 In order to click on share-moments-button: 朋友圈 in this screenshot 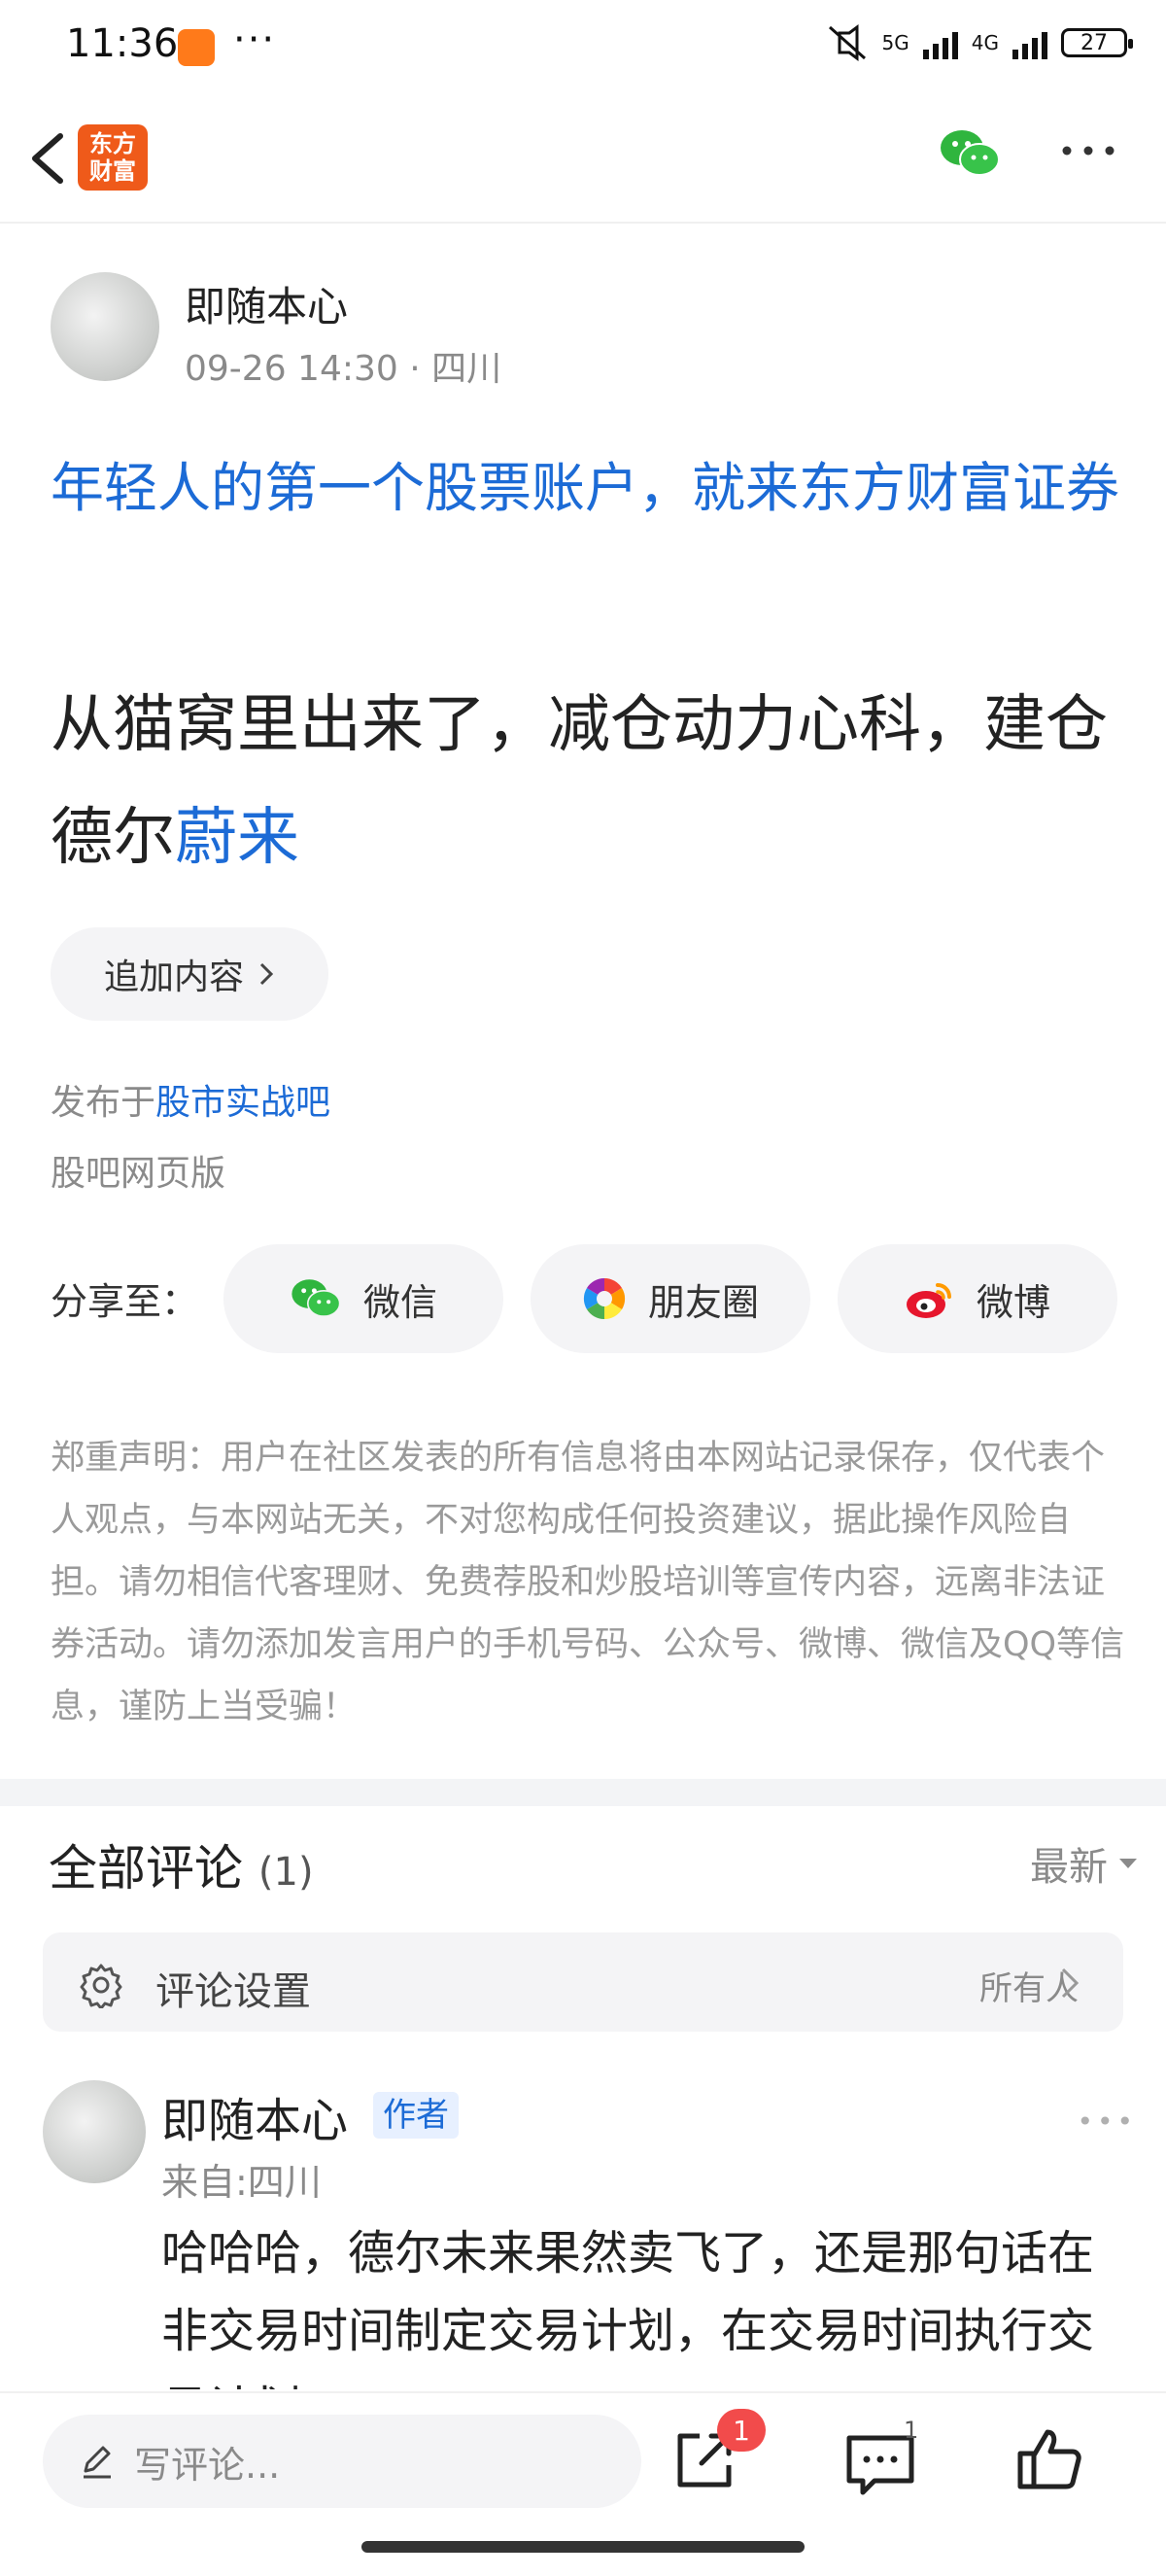, I will do `click(670, 1298)`.